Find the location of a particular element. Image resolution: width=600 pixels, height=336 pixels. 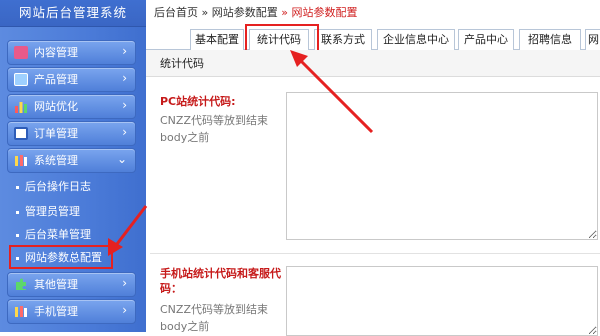

menu-label: 产品管理 is located at coordinates (56, 79).